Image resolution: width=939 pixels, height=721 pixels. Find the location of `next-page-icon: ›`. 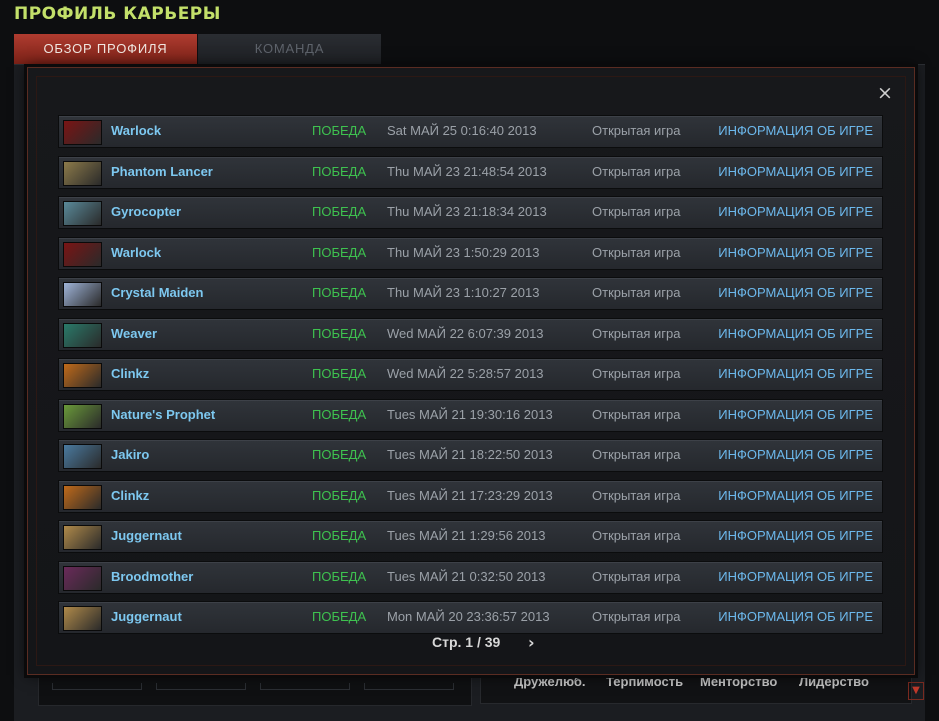

next-page-icon: › is located at coordinates (531, 642).